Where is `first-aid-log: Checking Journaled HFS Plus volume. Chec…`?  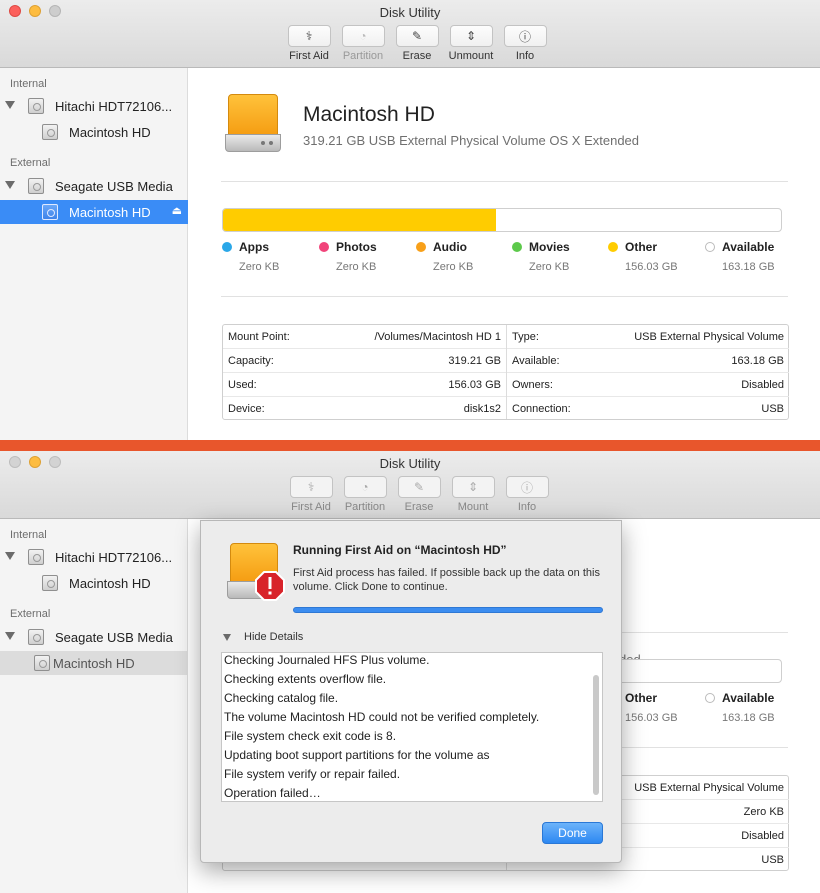 first-aid-log: Checking Journaled HFS Plus volume. Chec… is located at coordinates (412, 727).